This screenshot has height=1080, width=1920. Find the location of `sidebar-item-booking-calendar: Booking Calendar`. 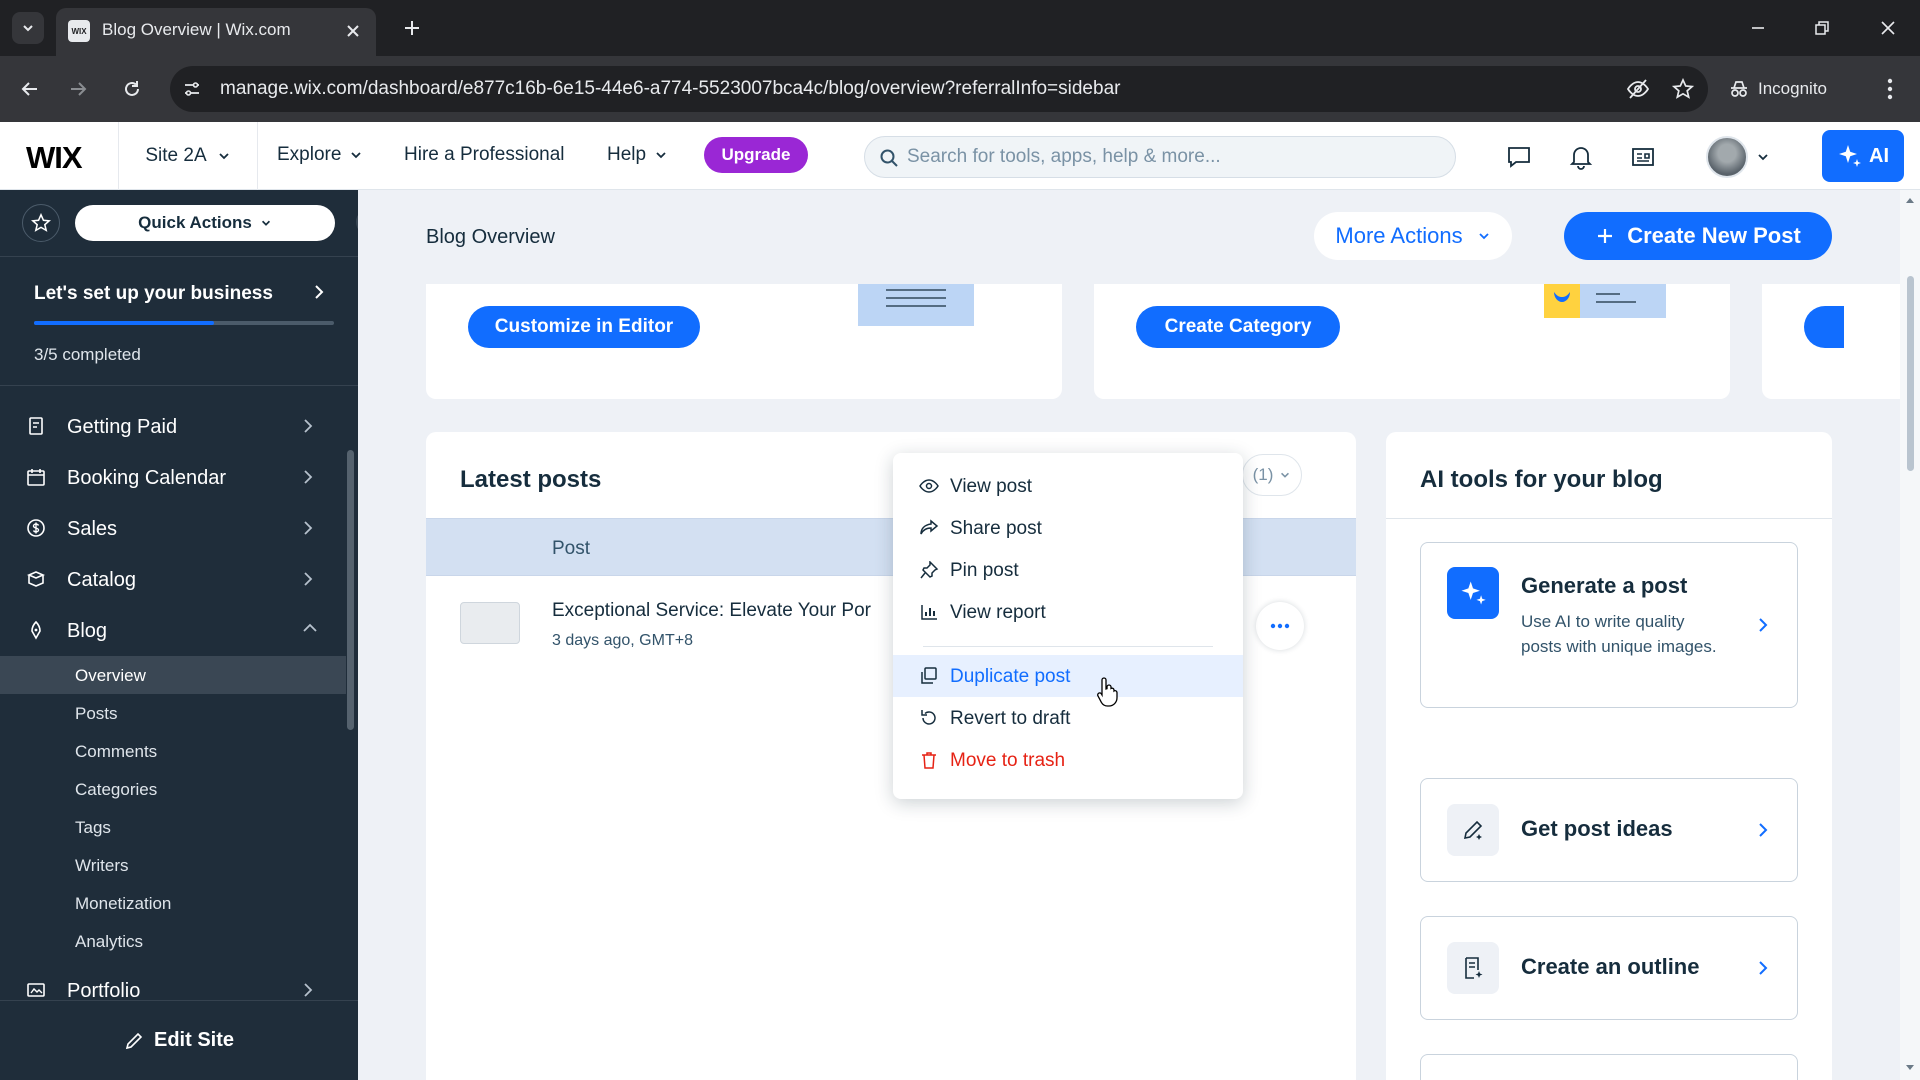

sidebar-item-booking-calendar: Booking Calendar is located at coordinates (170, 477).